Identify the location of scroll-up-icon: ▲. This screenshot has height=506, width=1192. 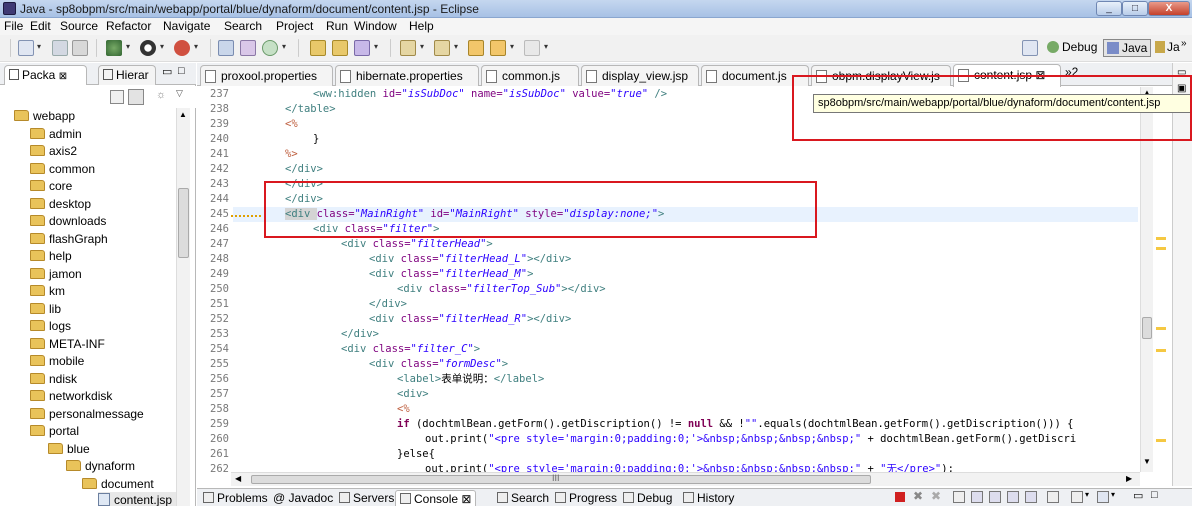
(183, 114).